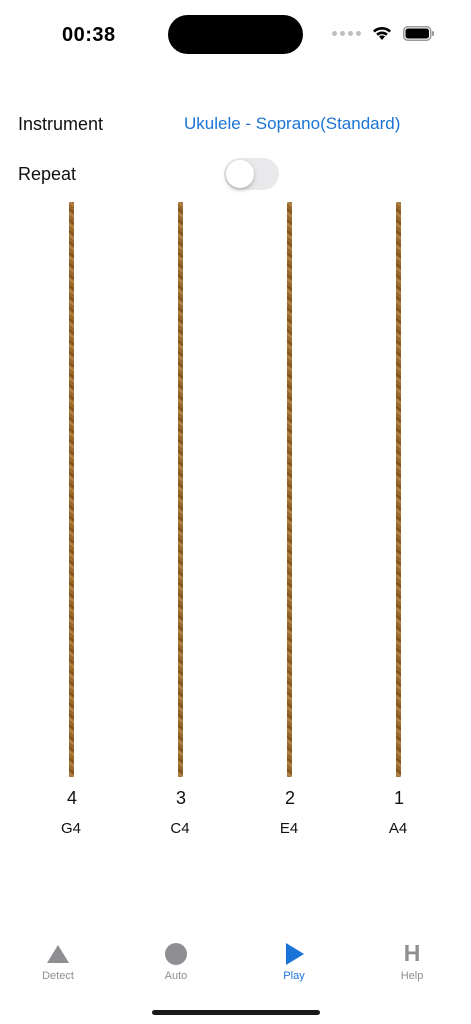 Image resolution: width=471 pixels, height=1024 pixels. What do you see at coordinates (61, 124) in the screenshot?
I see `instrument-label: Instrument` at bounding box center [61, 124].